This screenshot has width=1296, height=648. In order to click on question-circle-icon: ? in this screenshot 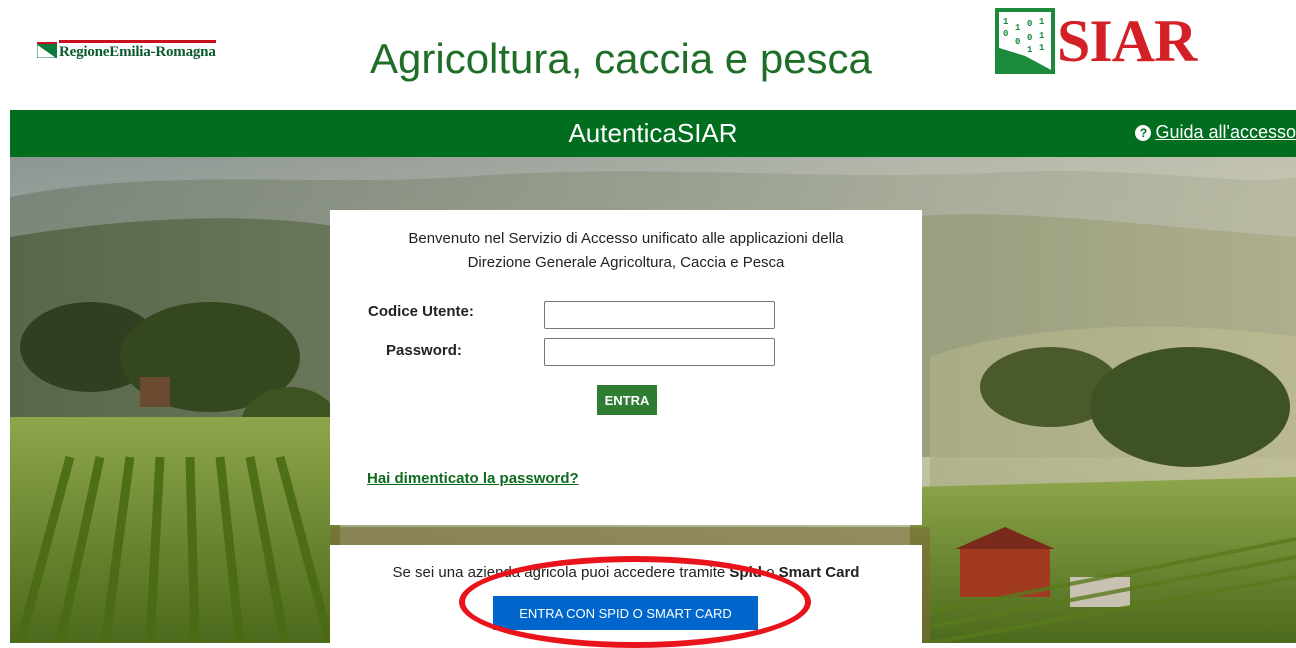, I will do `click(1143, 132)`.